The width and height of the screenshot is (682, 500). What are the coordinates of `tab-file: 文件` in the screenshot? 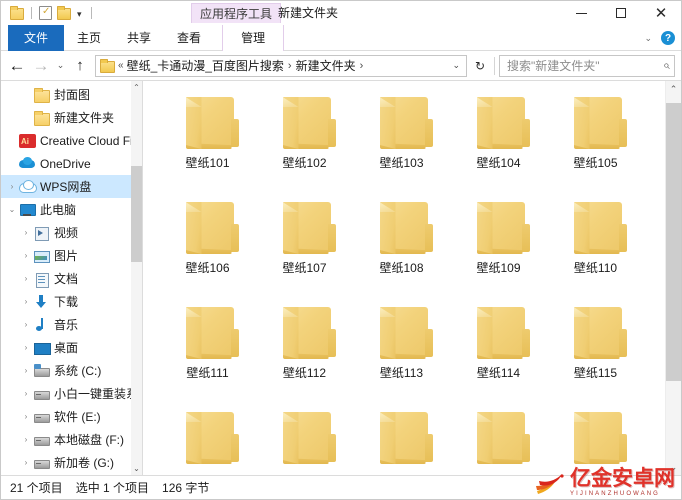 It's located at (36, 38).